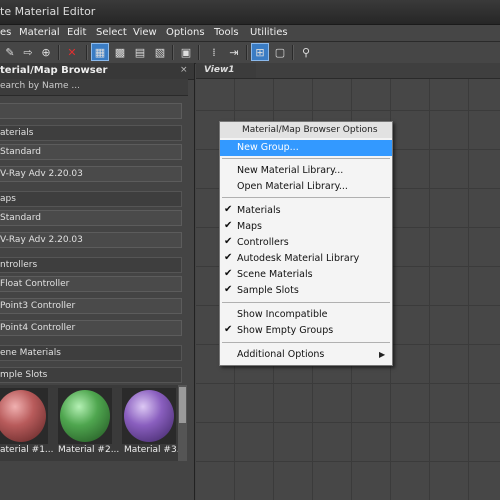  I want to click on item-vray-map: V-Ray Adv 2.20.03, so click(91, 240).